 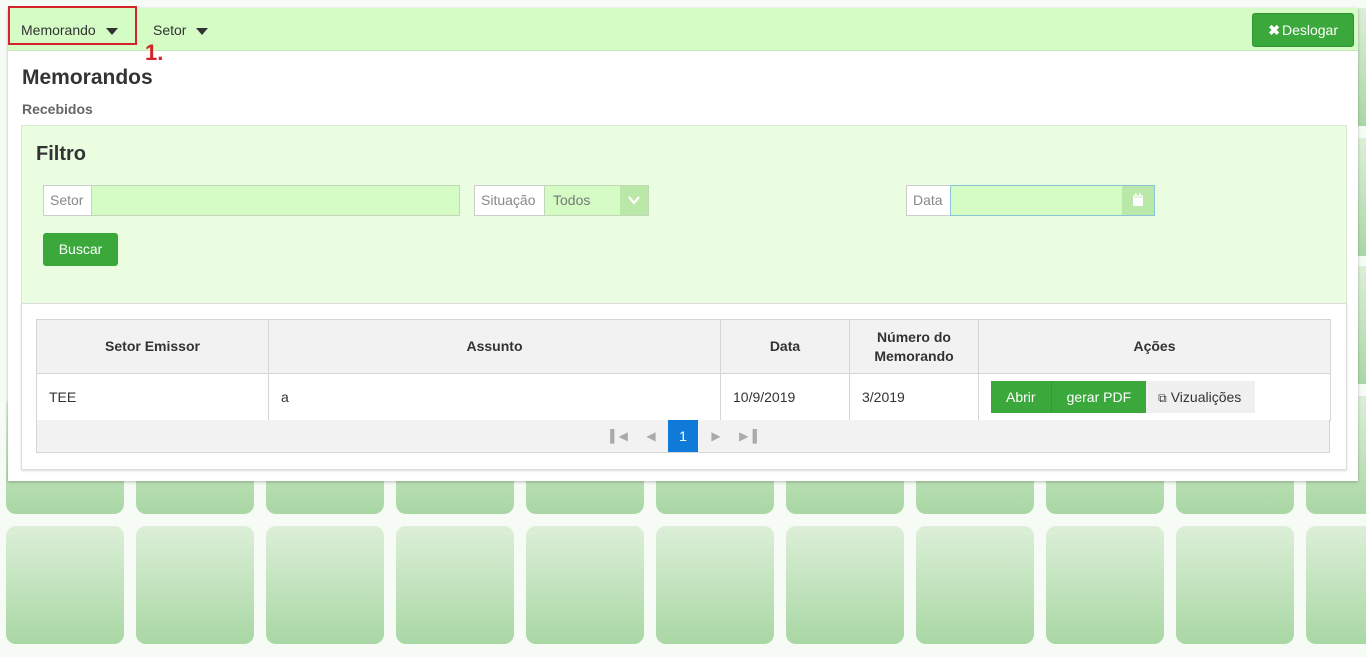 I want to click on nav-setor-label: Setor, so click(x=170, y=30).